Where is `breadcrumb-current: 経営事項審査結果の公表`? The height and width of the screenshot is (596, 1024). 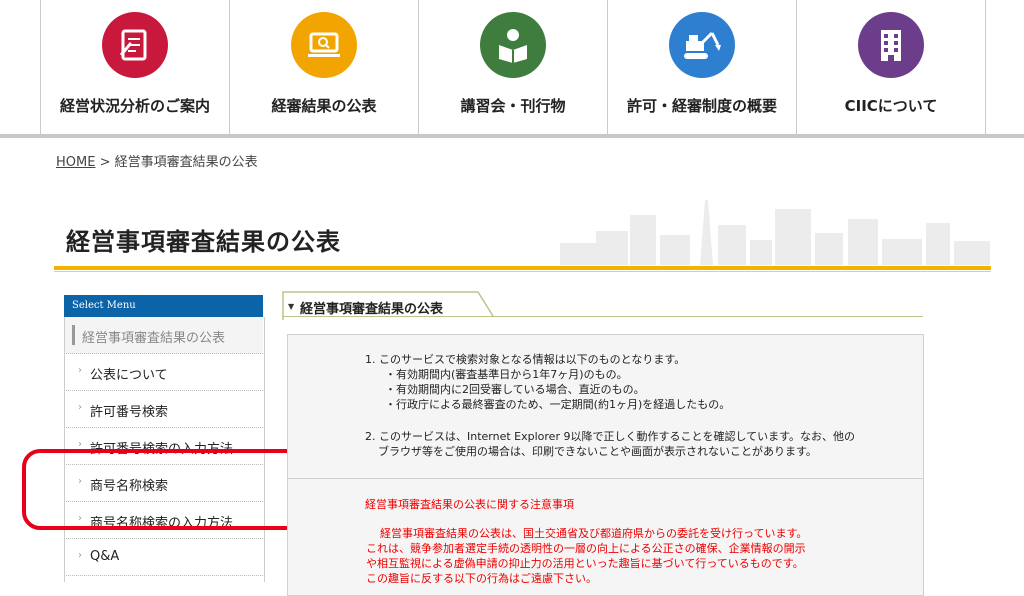
breadcrumb-current: 経営事項審査結果の公表 is located at coordinates (186, 162).